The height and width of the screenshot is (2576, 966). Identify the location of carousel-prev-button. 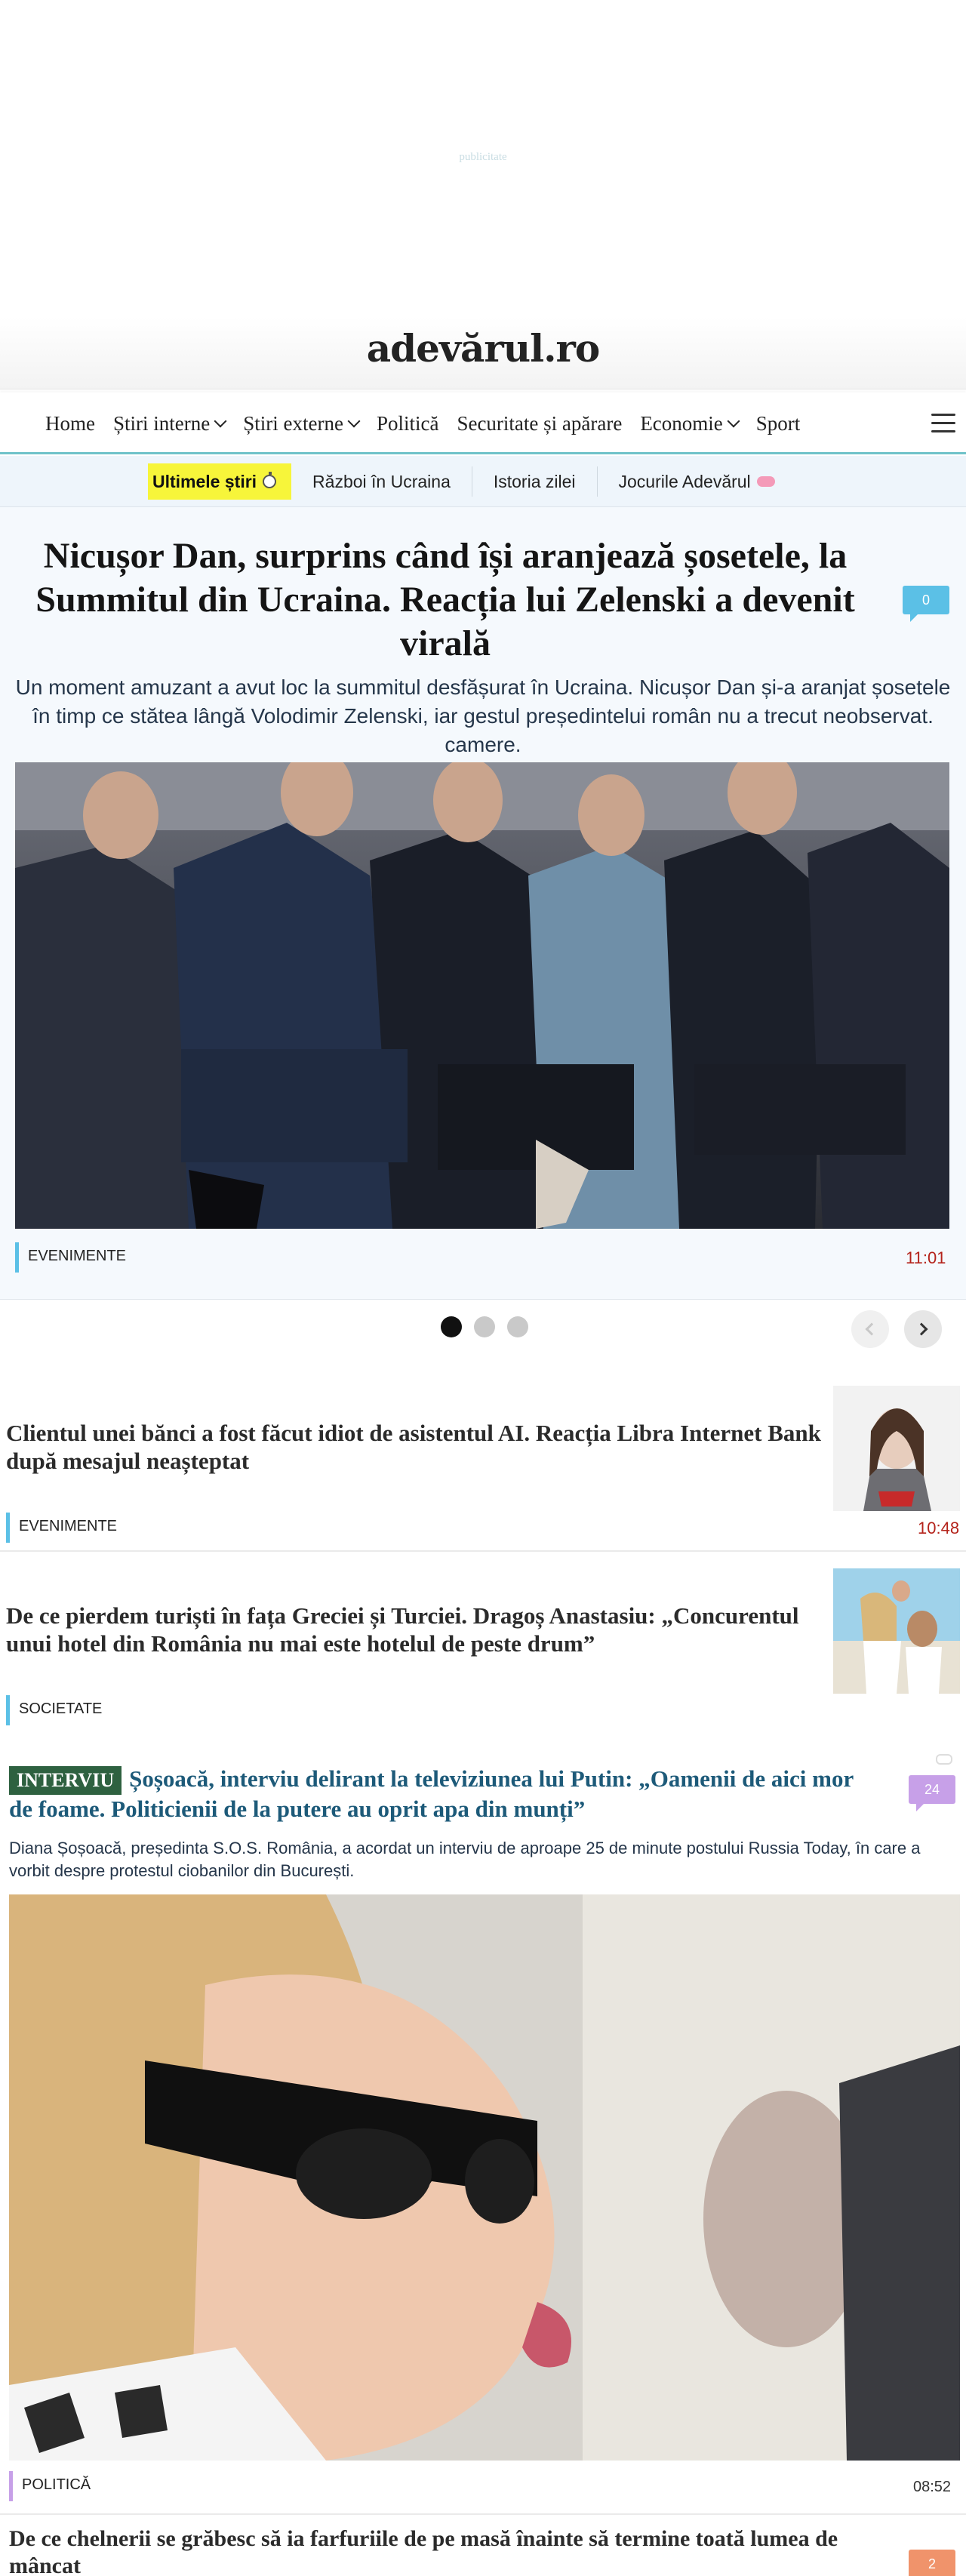
(870, 1329).